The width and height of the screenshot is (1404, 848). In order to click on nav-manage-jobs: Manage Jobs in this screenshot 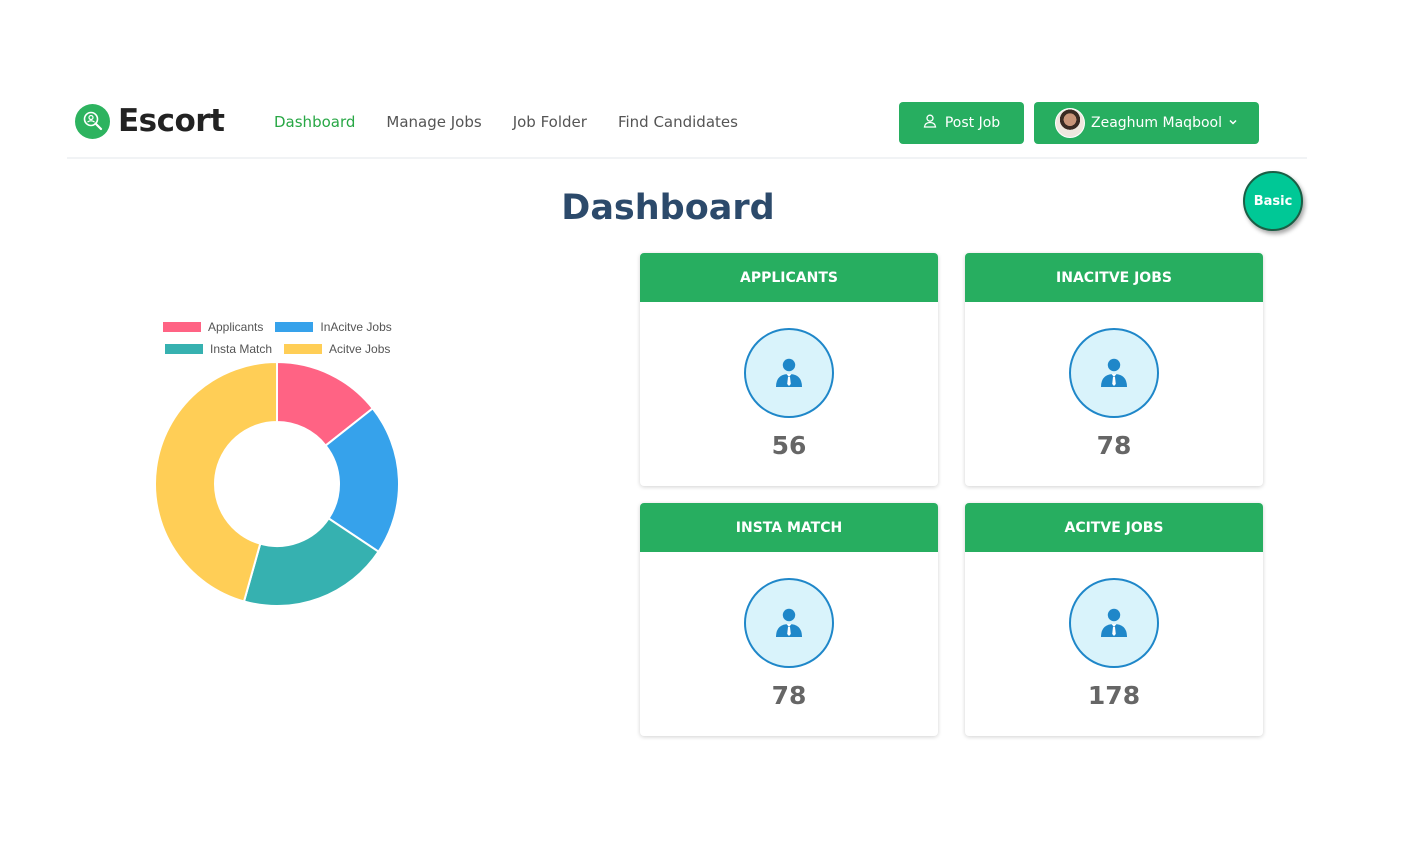, I will do `click(433, 122)`.